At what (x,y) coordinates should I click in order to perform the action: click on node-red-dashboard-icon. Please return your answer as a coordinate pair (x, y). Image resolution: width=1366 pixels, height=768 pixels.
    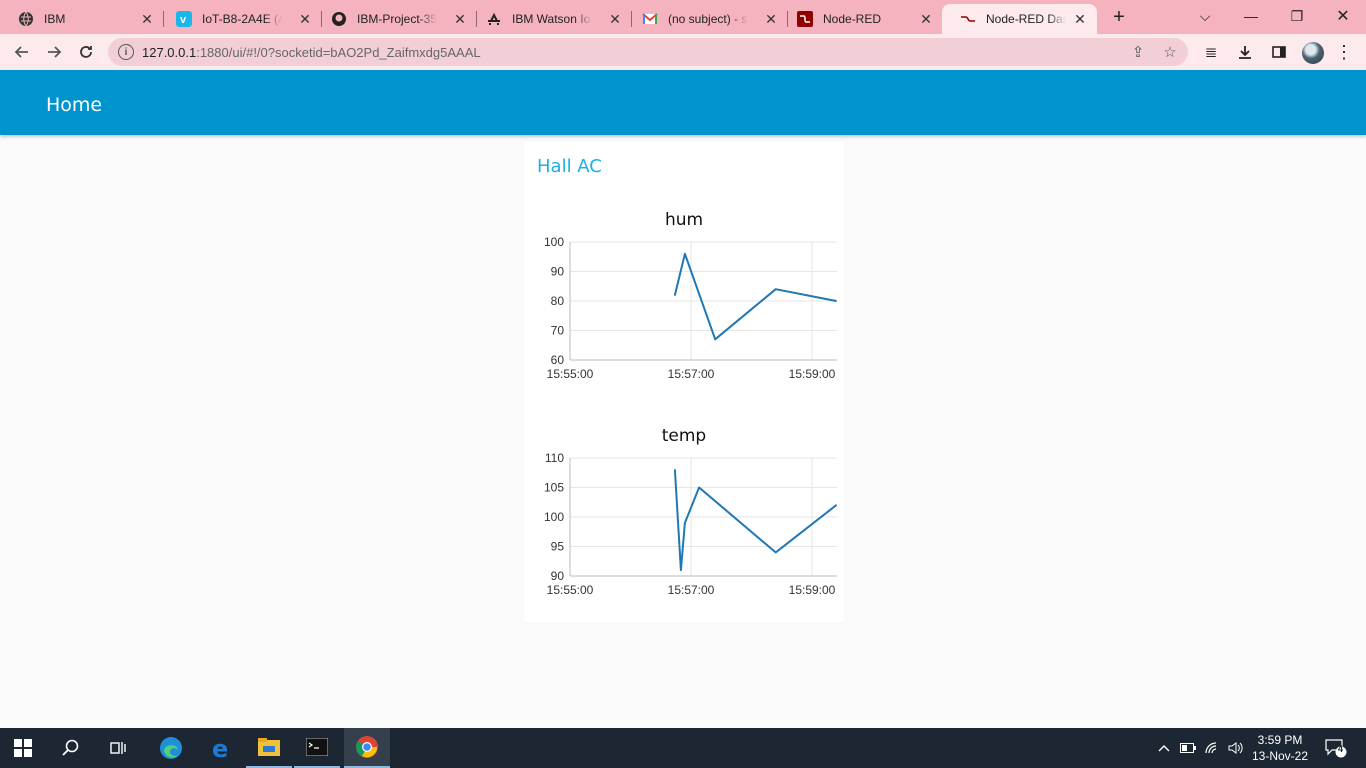
    Looking at the image, I should click on (968, 19).